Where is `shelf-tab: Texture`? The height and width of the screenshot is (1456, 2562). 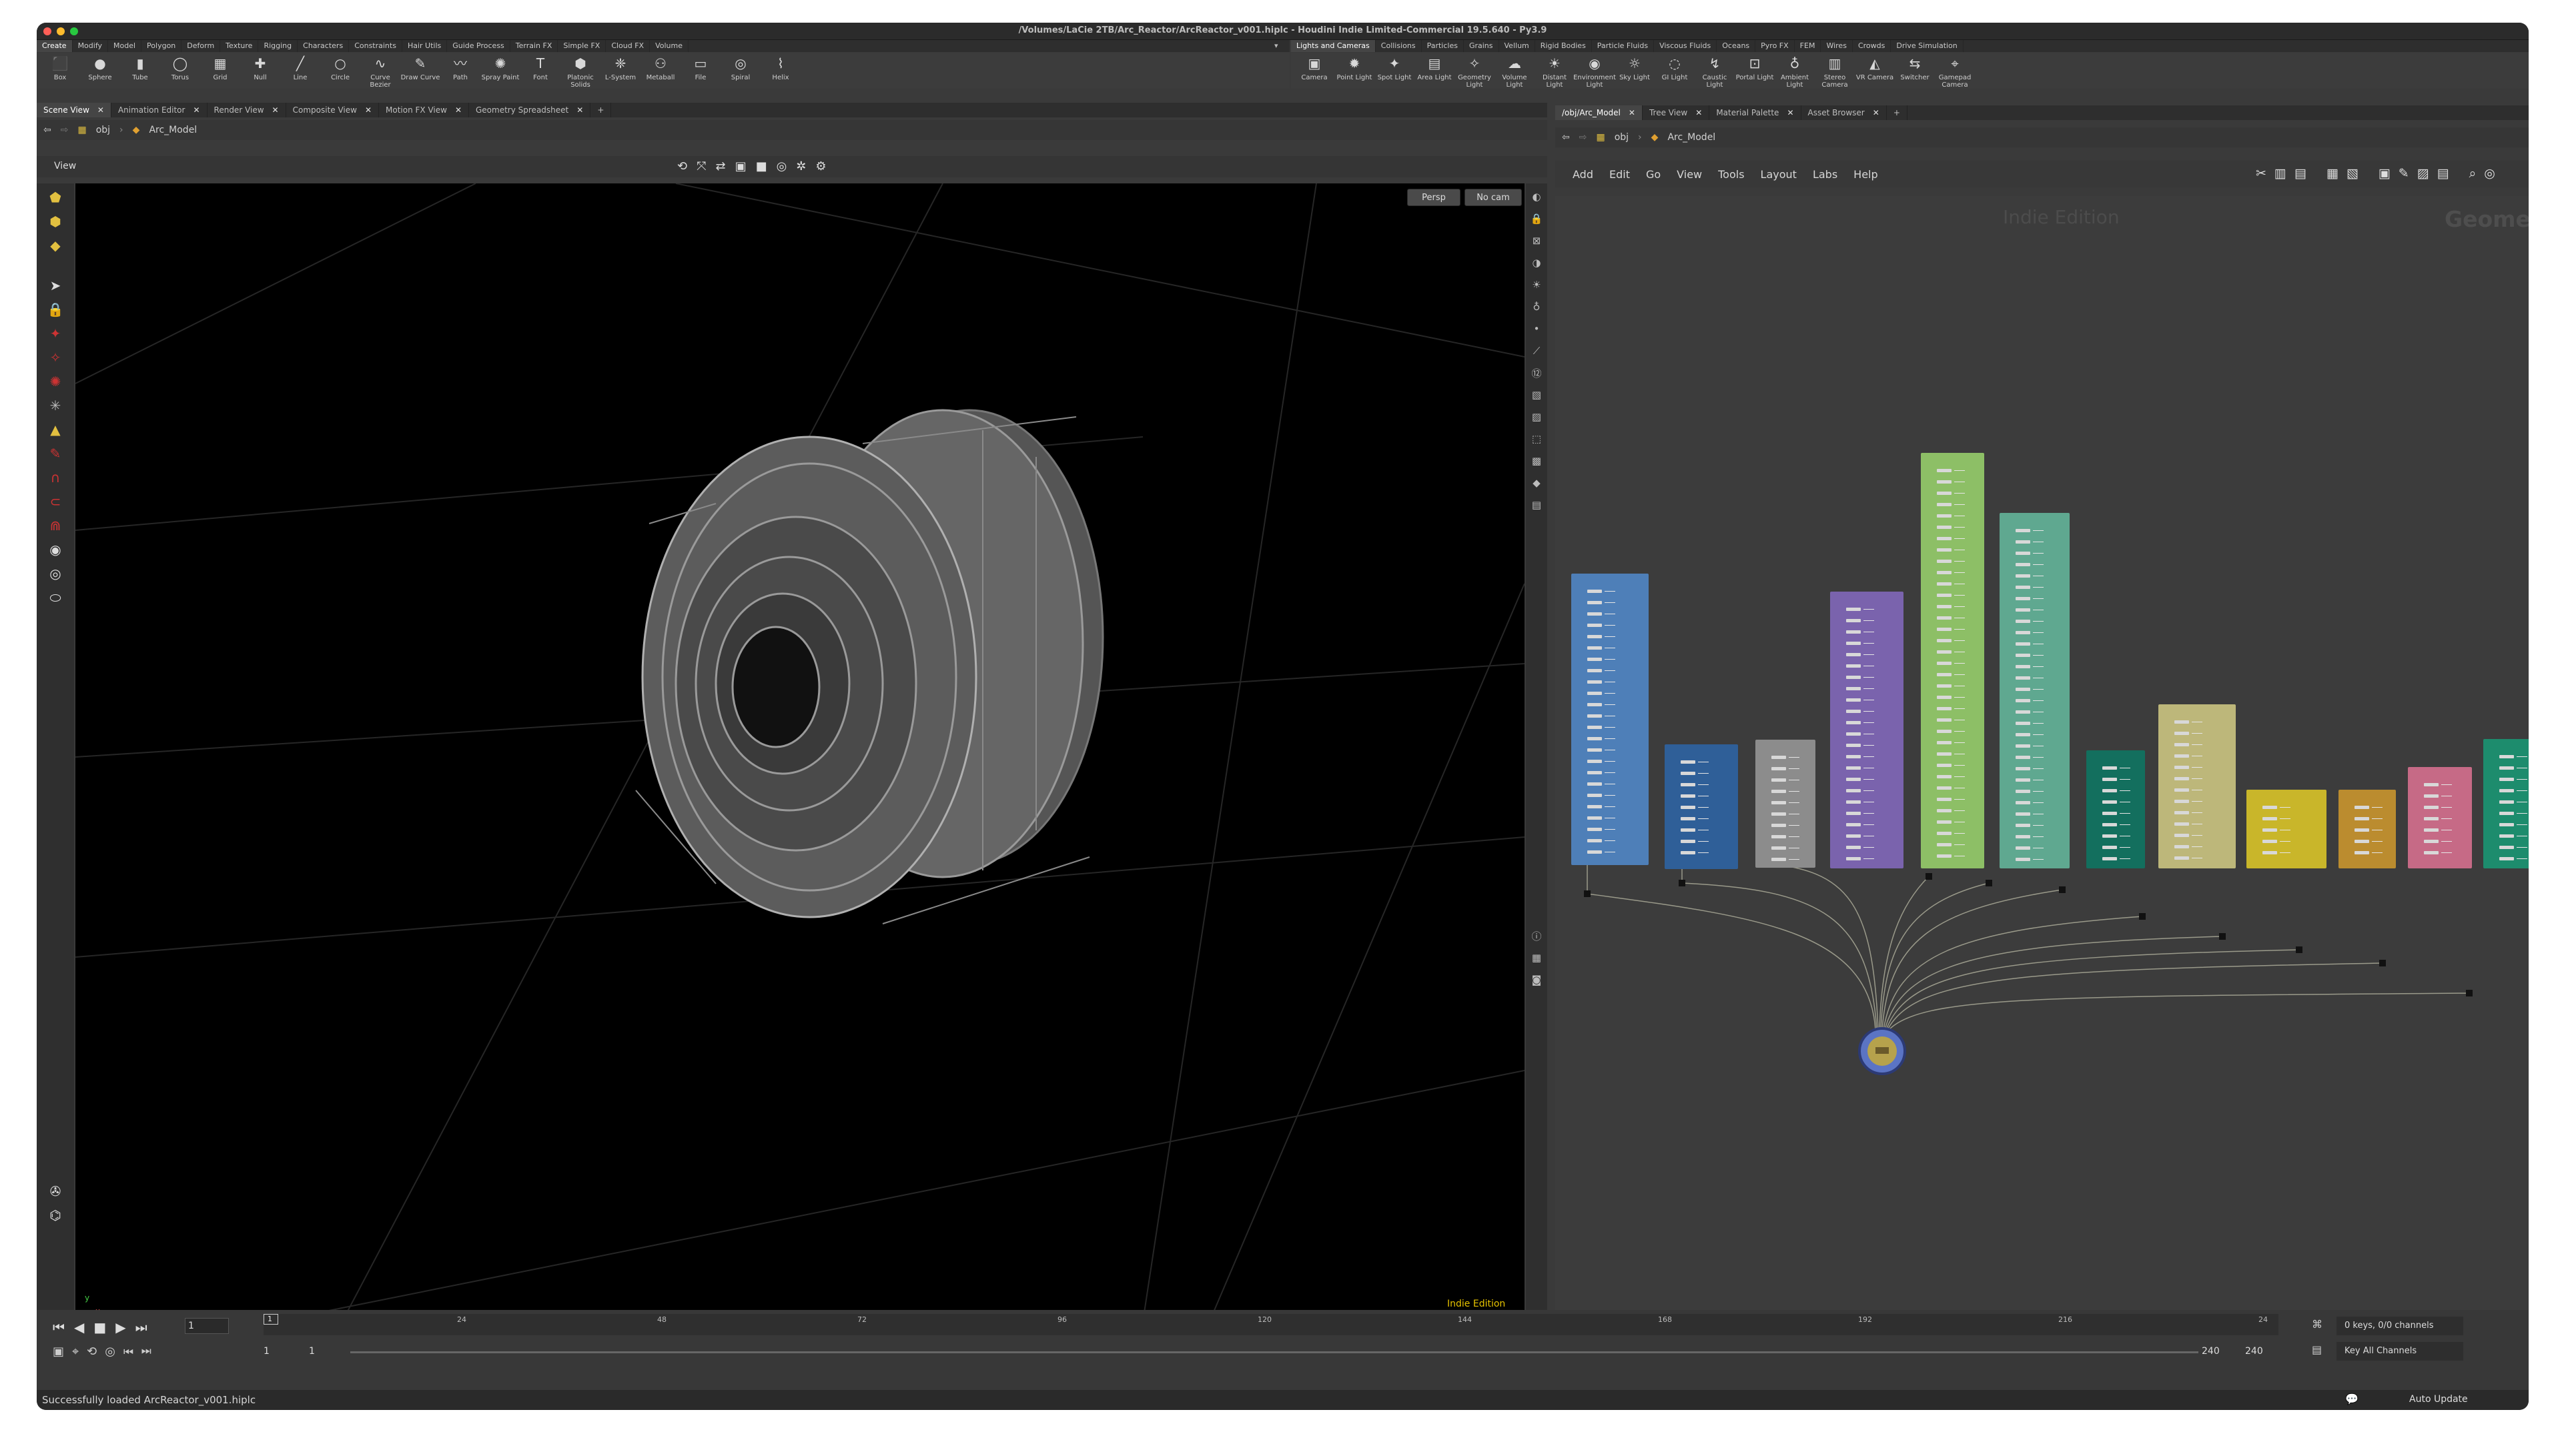 shelf-tab: Texture is located at coordinates (240, 46).